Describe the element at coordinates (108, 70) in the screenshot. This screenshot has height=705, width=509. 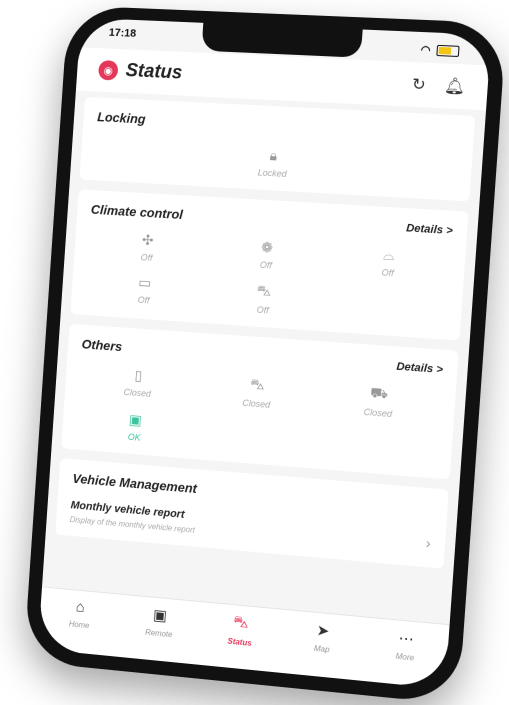
I see `brand-logo-icon: ◉` at that location.